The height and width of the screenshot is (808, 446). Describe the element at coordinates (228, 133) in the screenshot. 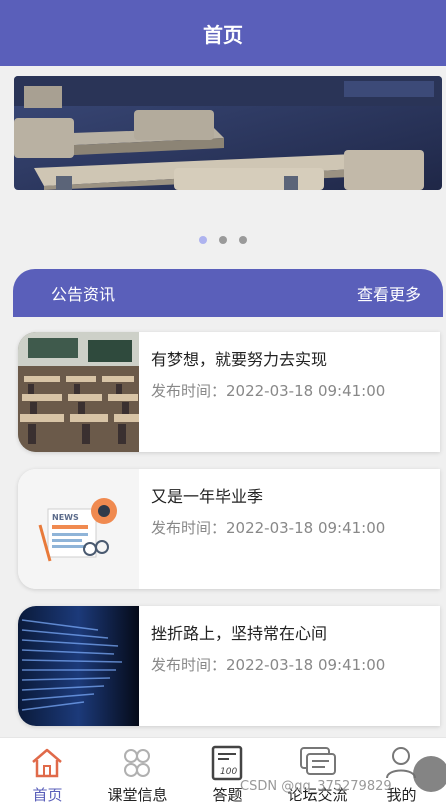

I see `banner-image` at that location.